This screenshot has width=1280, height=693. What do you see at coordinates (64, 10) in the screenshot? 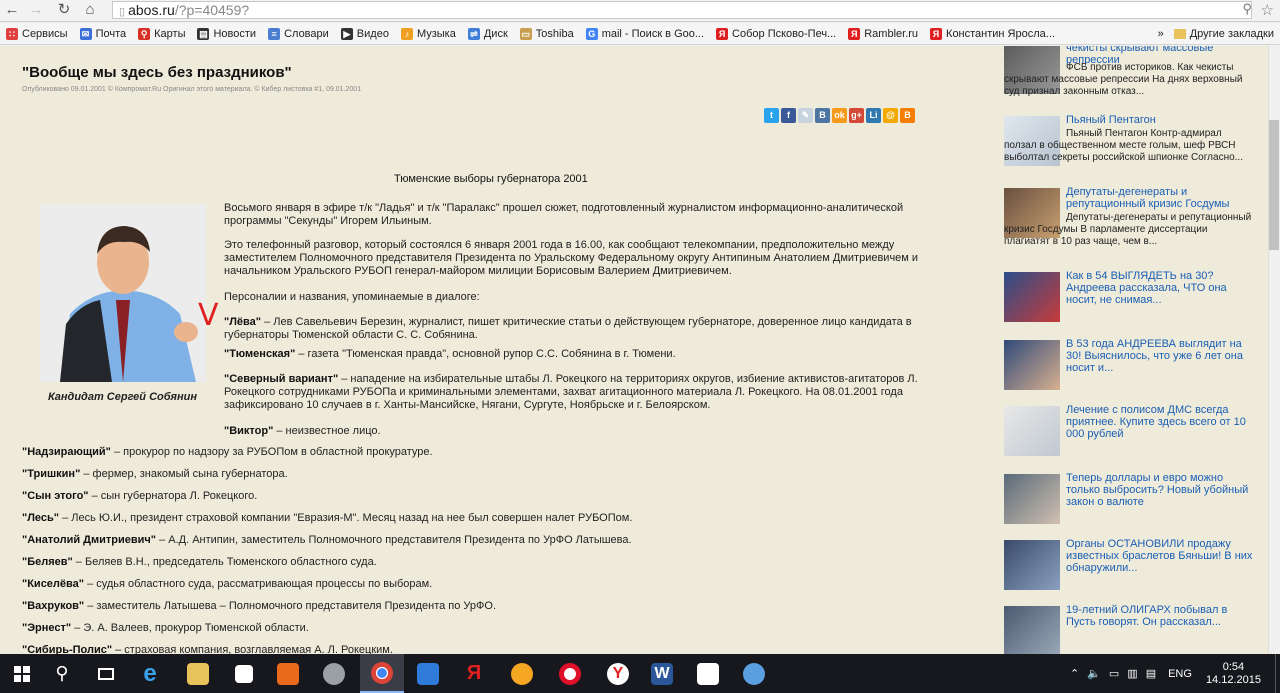
I see `reload-icon: ↻` at bounding box center [64, 10].